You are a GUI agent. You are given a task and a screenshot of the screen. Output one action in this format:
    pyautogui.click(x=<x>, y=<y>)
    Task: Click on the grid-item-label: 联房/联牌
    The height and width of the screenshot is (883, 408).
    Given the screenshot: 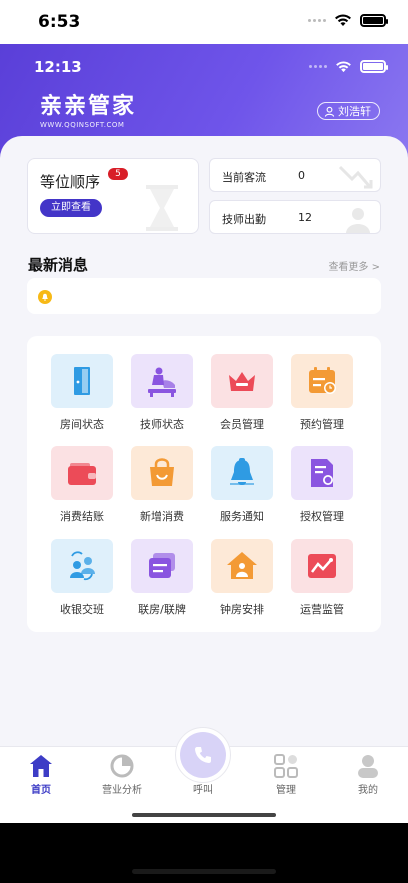 What is the action you would take?
    pyautogui.click(x=162, y=609)
    